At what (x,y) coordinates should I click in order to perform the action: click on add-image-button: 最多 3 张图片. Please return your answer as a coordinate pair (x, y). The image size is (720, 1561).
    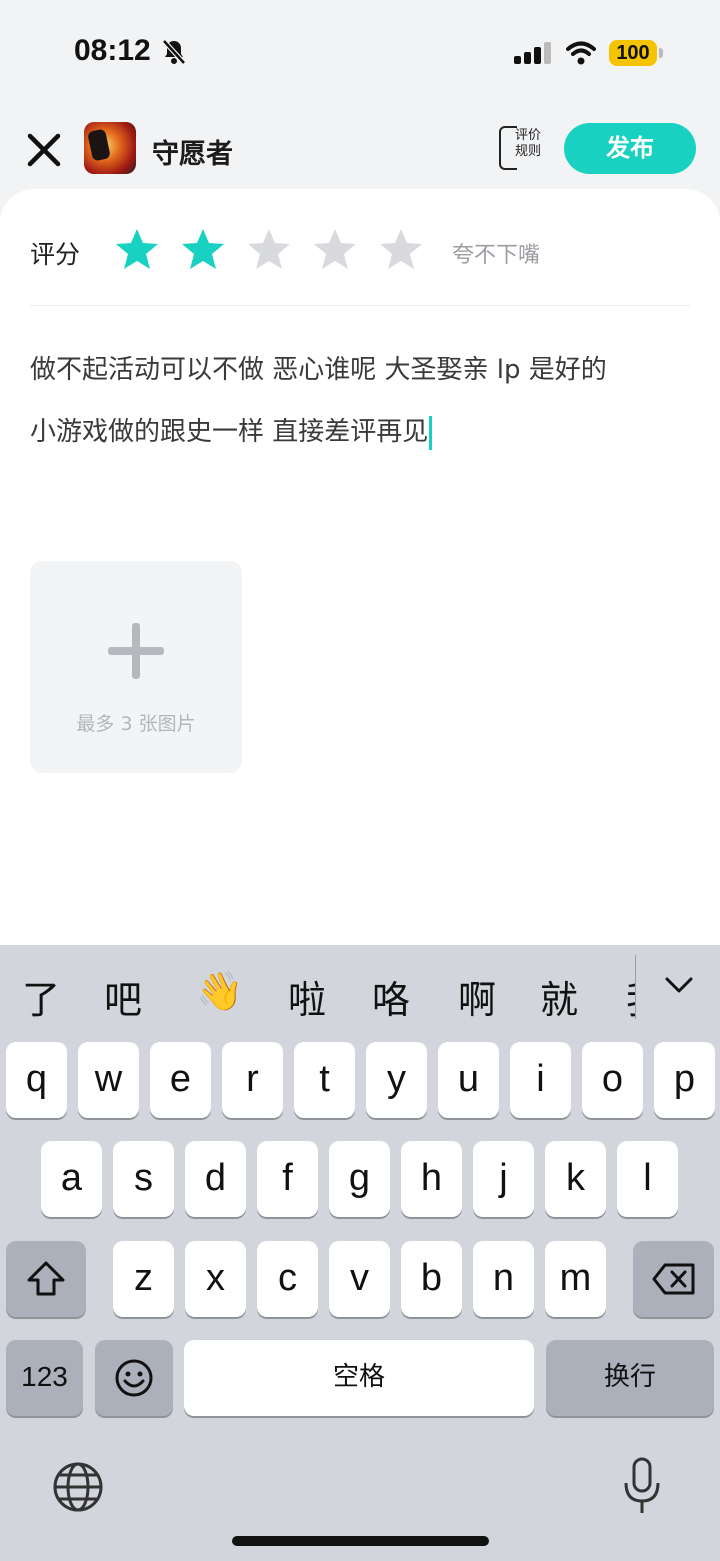
    Looking at the image, I should click on (136, 667).